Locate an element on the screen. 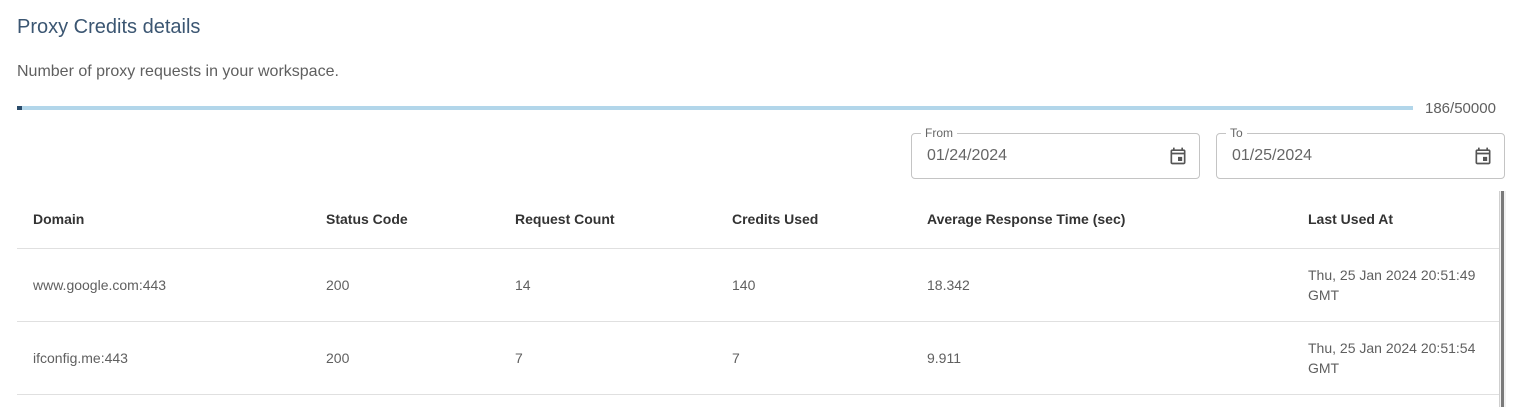 This screenshot has height=407, width=1522. table-scrollbar-thumb is located at coordinates (1502, 299).